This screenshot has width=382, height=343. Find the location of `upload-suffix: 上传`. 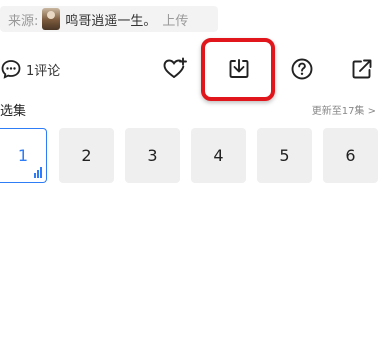

upload-suffix: 上传 is located at coordinates (175, 21).